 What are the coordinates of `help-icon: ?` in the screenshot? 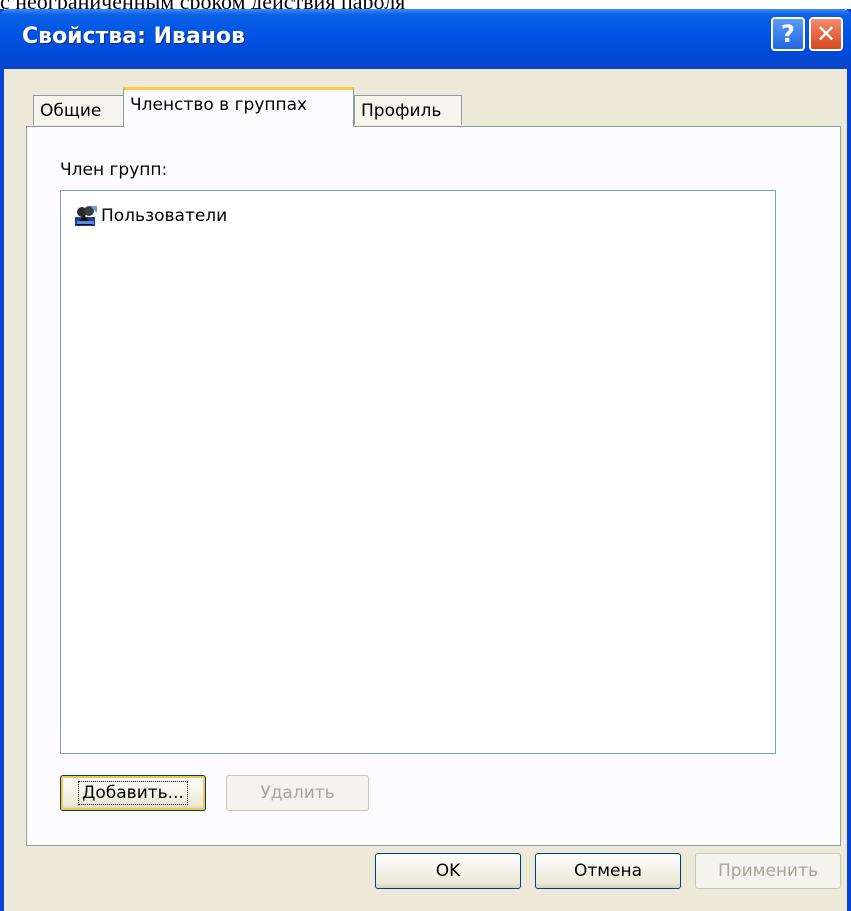 It's located at (788, 34).